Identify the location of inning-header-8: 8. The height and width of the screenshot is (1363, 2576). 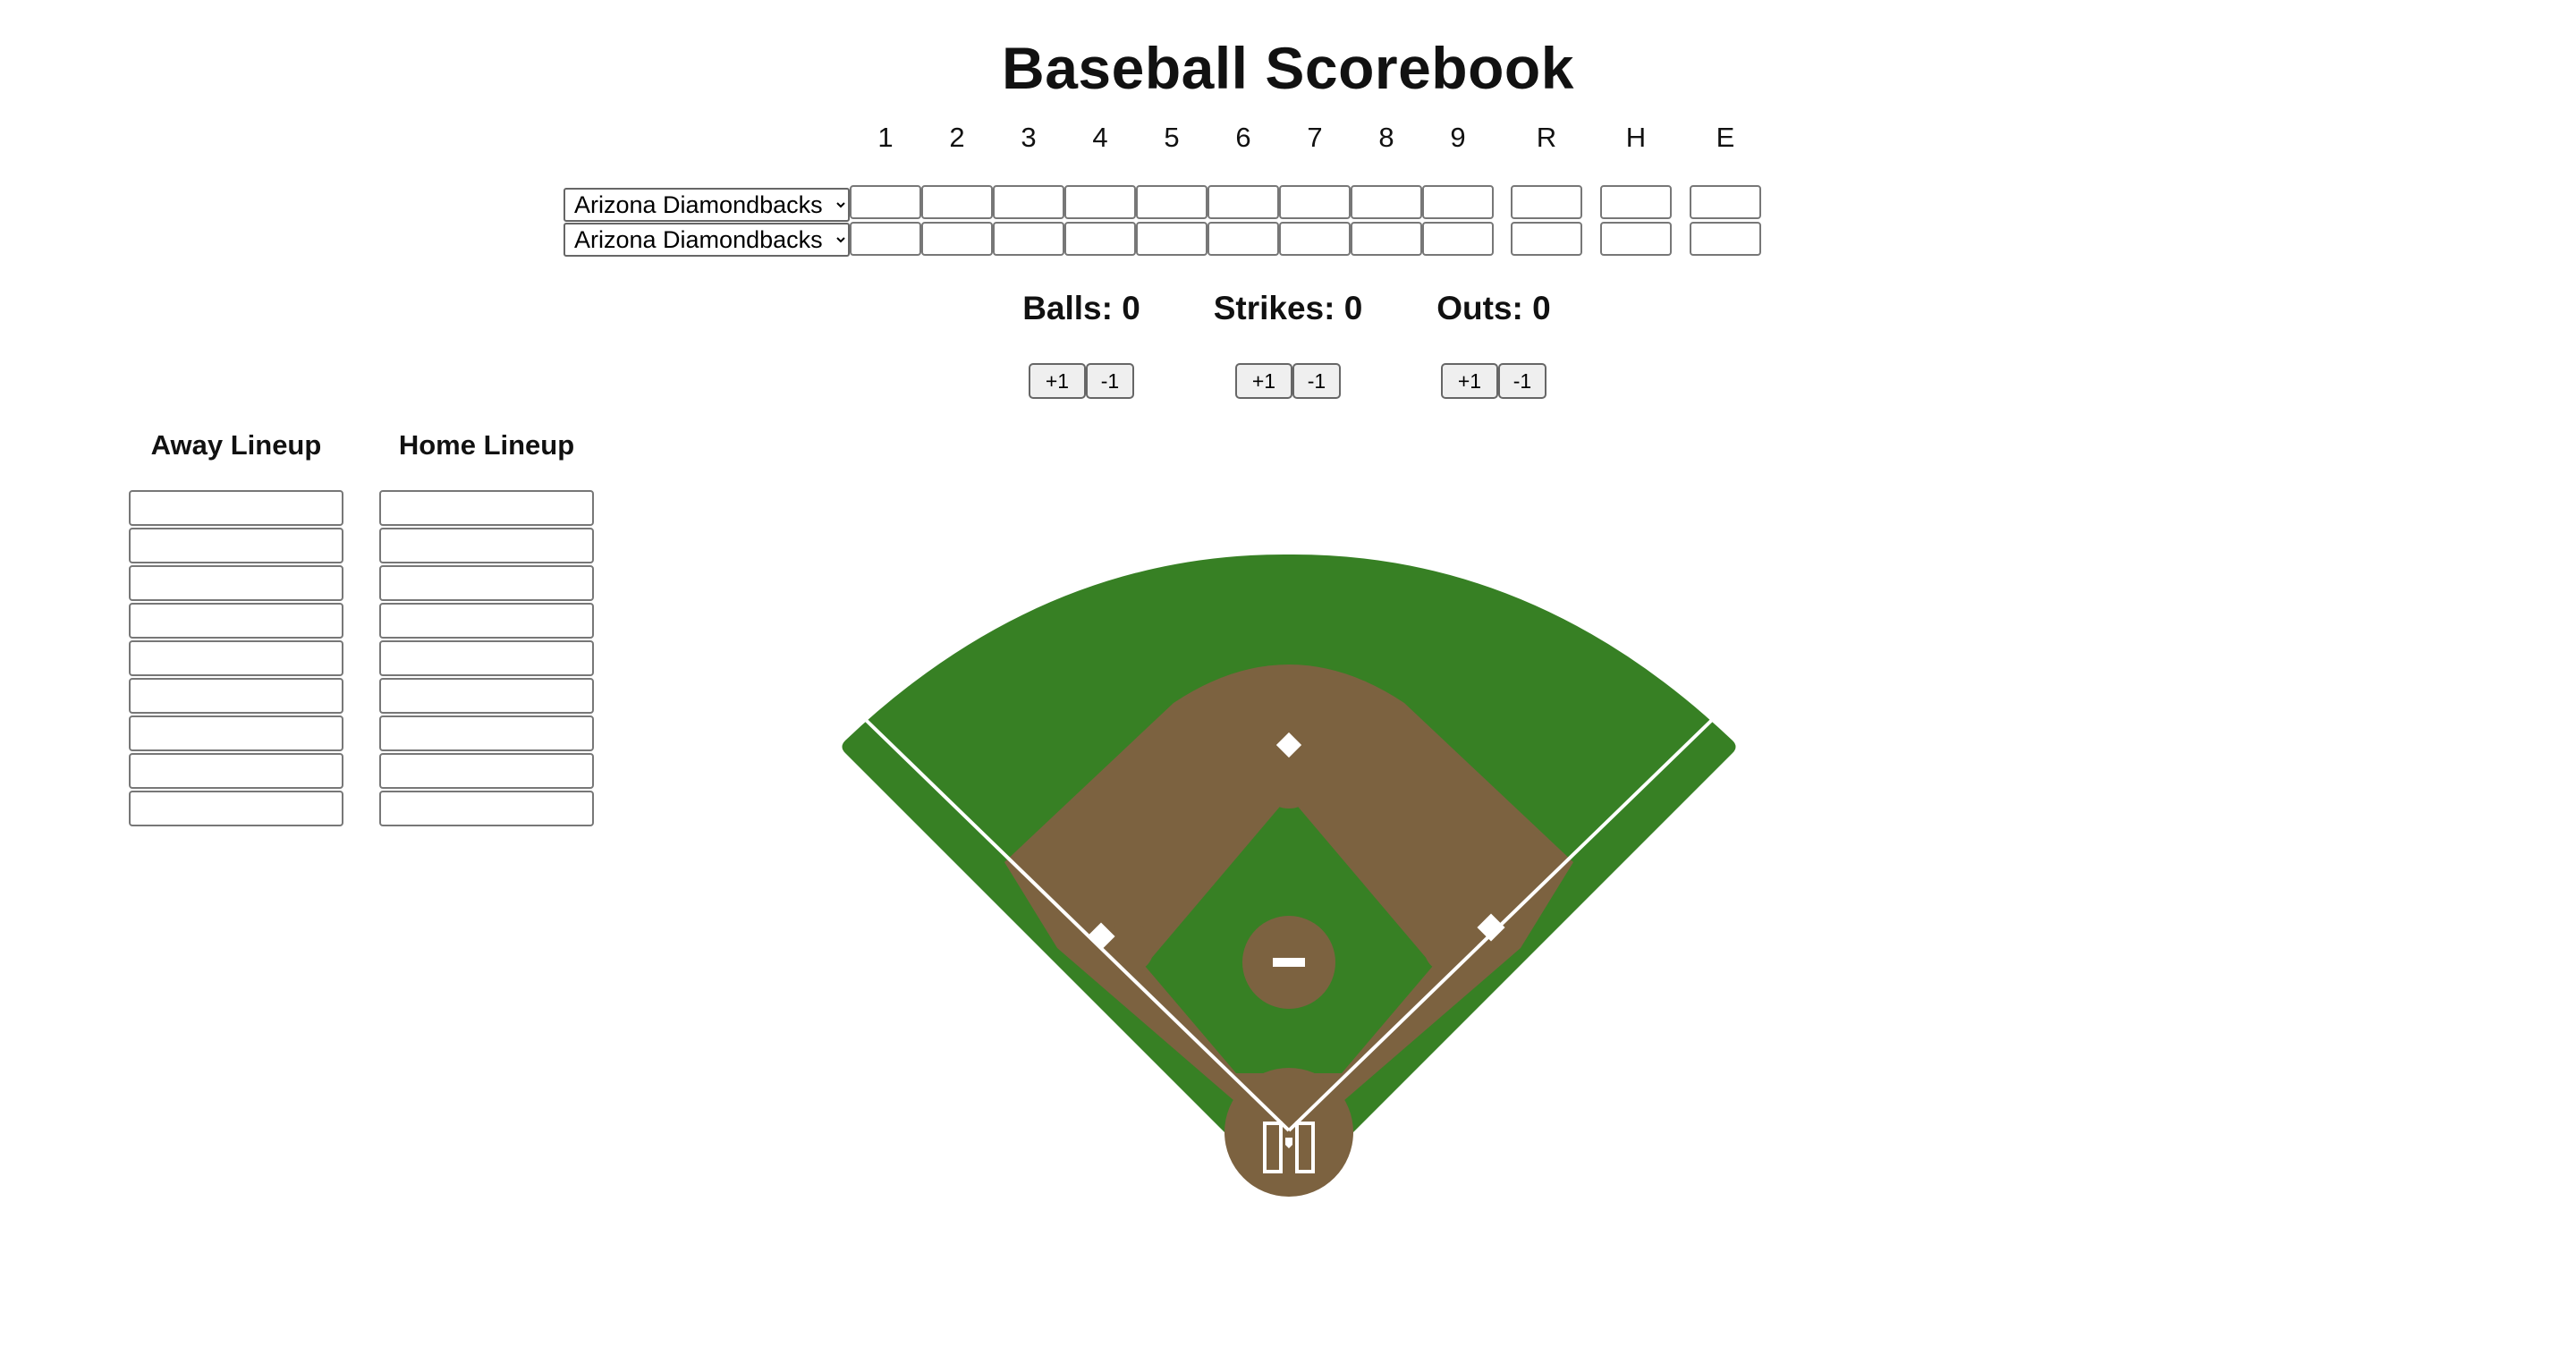
(1386, 138).